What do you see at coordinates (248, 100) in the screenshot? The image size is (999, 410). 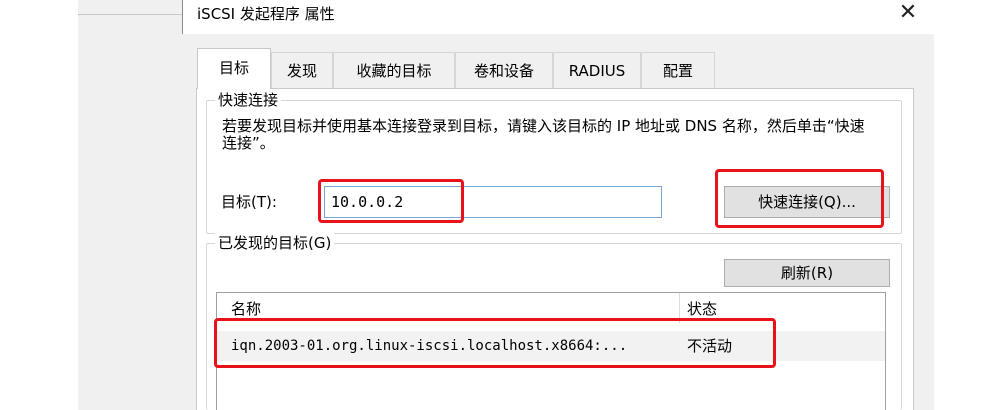 I see `quick-connect-label: 快速连接` at bounding box center [248, 100].